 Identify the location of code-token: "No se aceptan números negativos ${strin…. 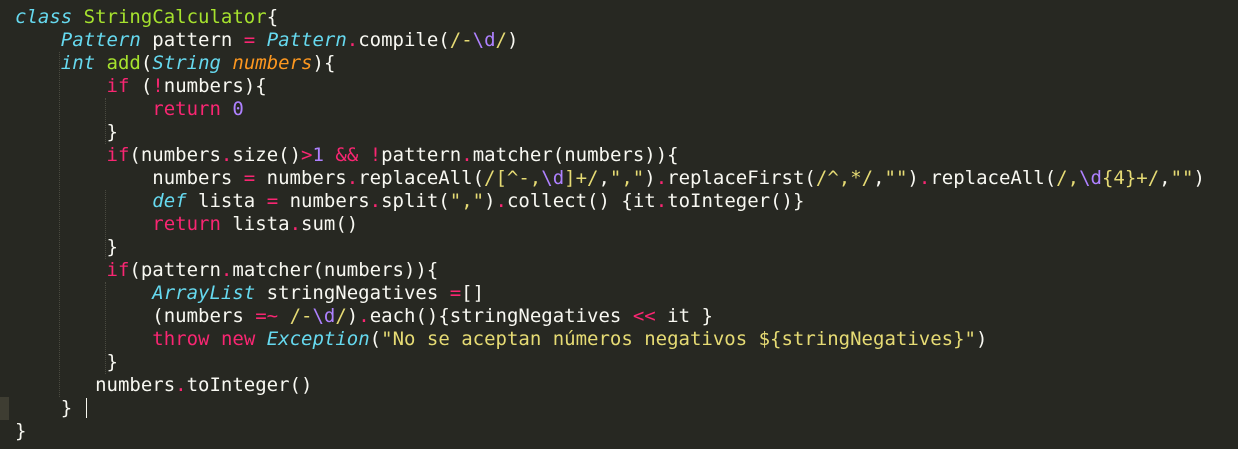
(678, 339).